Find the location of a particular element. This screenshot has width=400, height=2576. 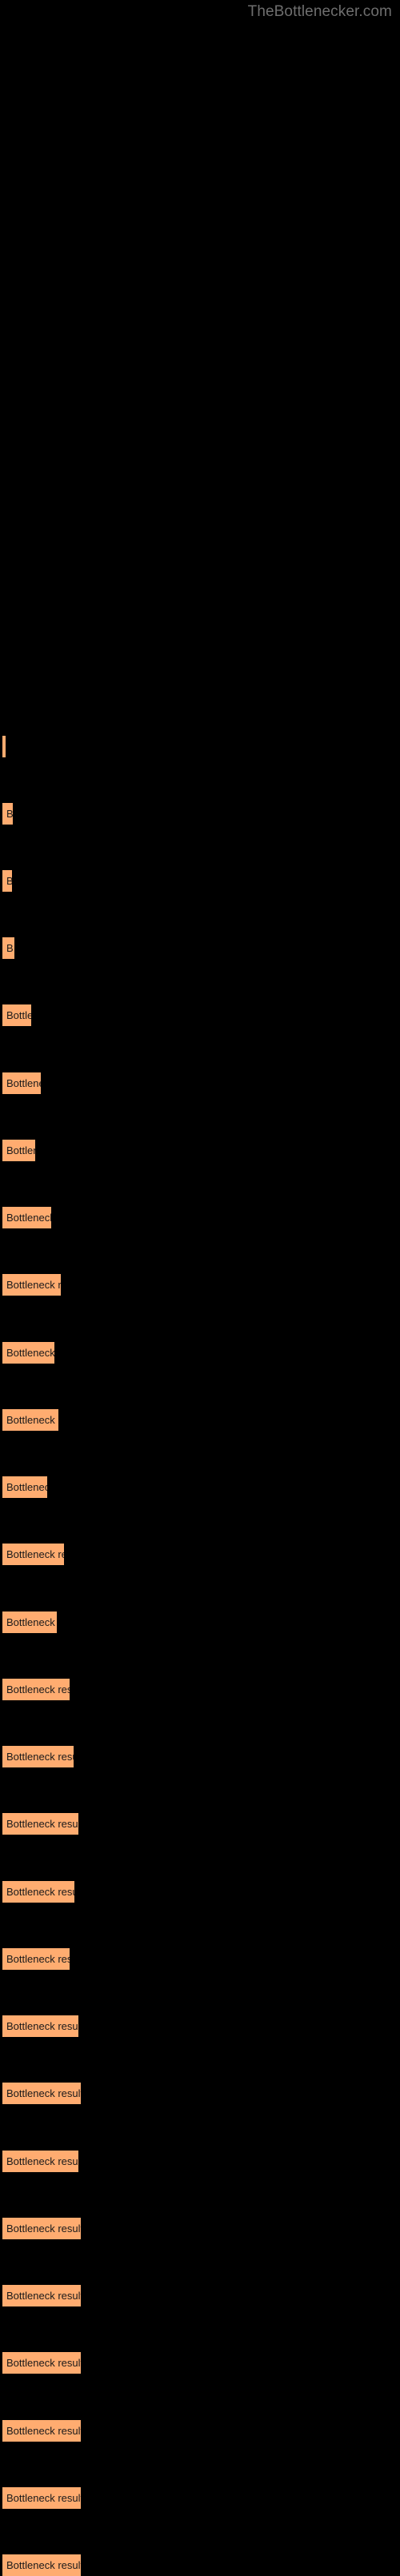

chart-bar: Bottlene is located at coordinates (18, 1150).